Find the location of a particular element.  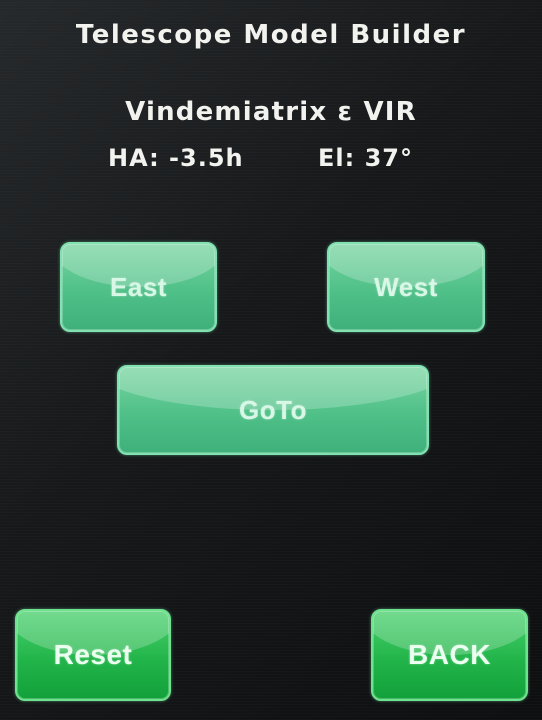

east-button-label: East is located at coordinates (138, 286).